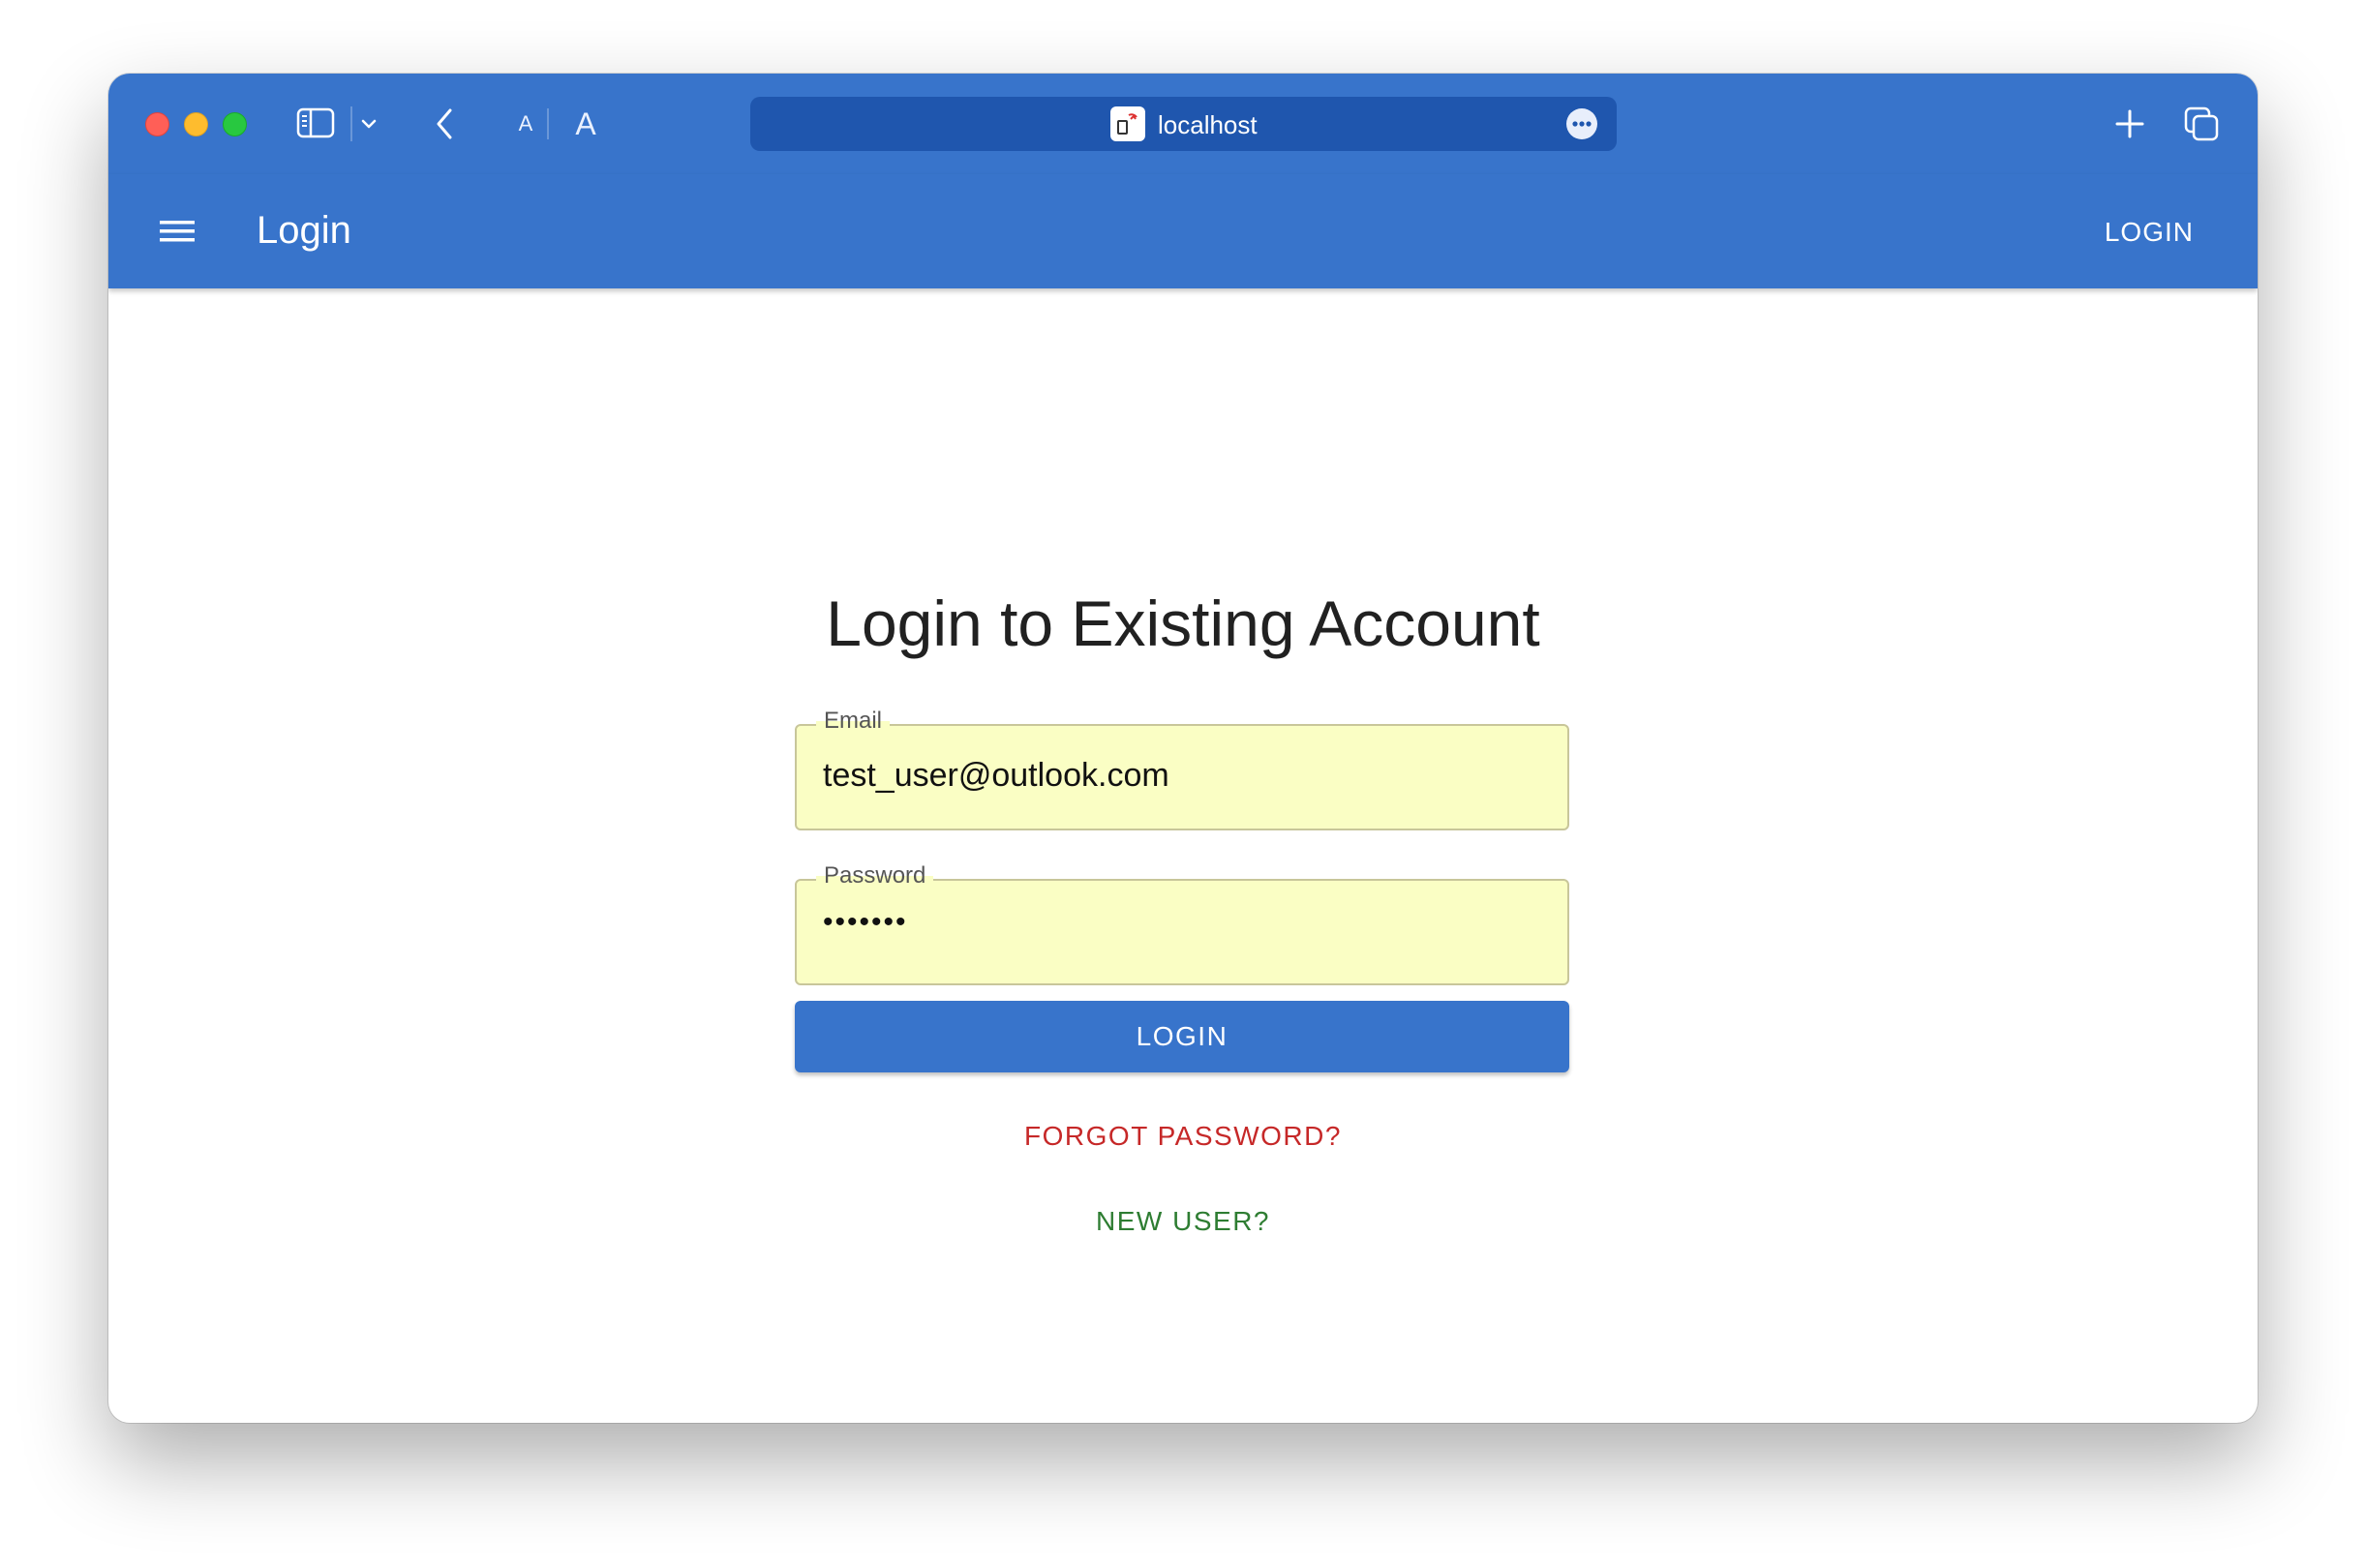  I want to click on browser-toolbar: A A localhost, so click(1183, 124).